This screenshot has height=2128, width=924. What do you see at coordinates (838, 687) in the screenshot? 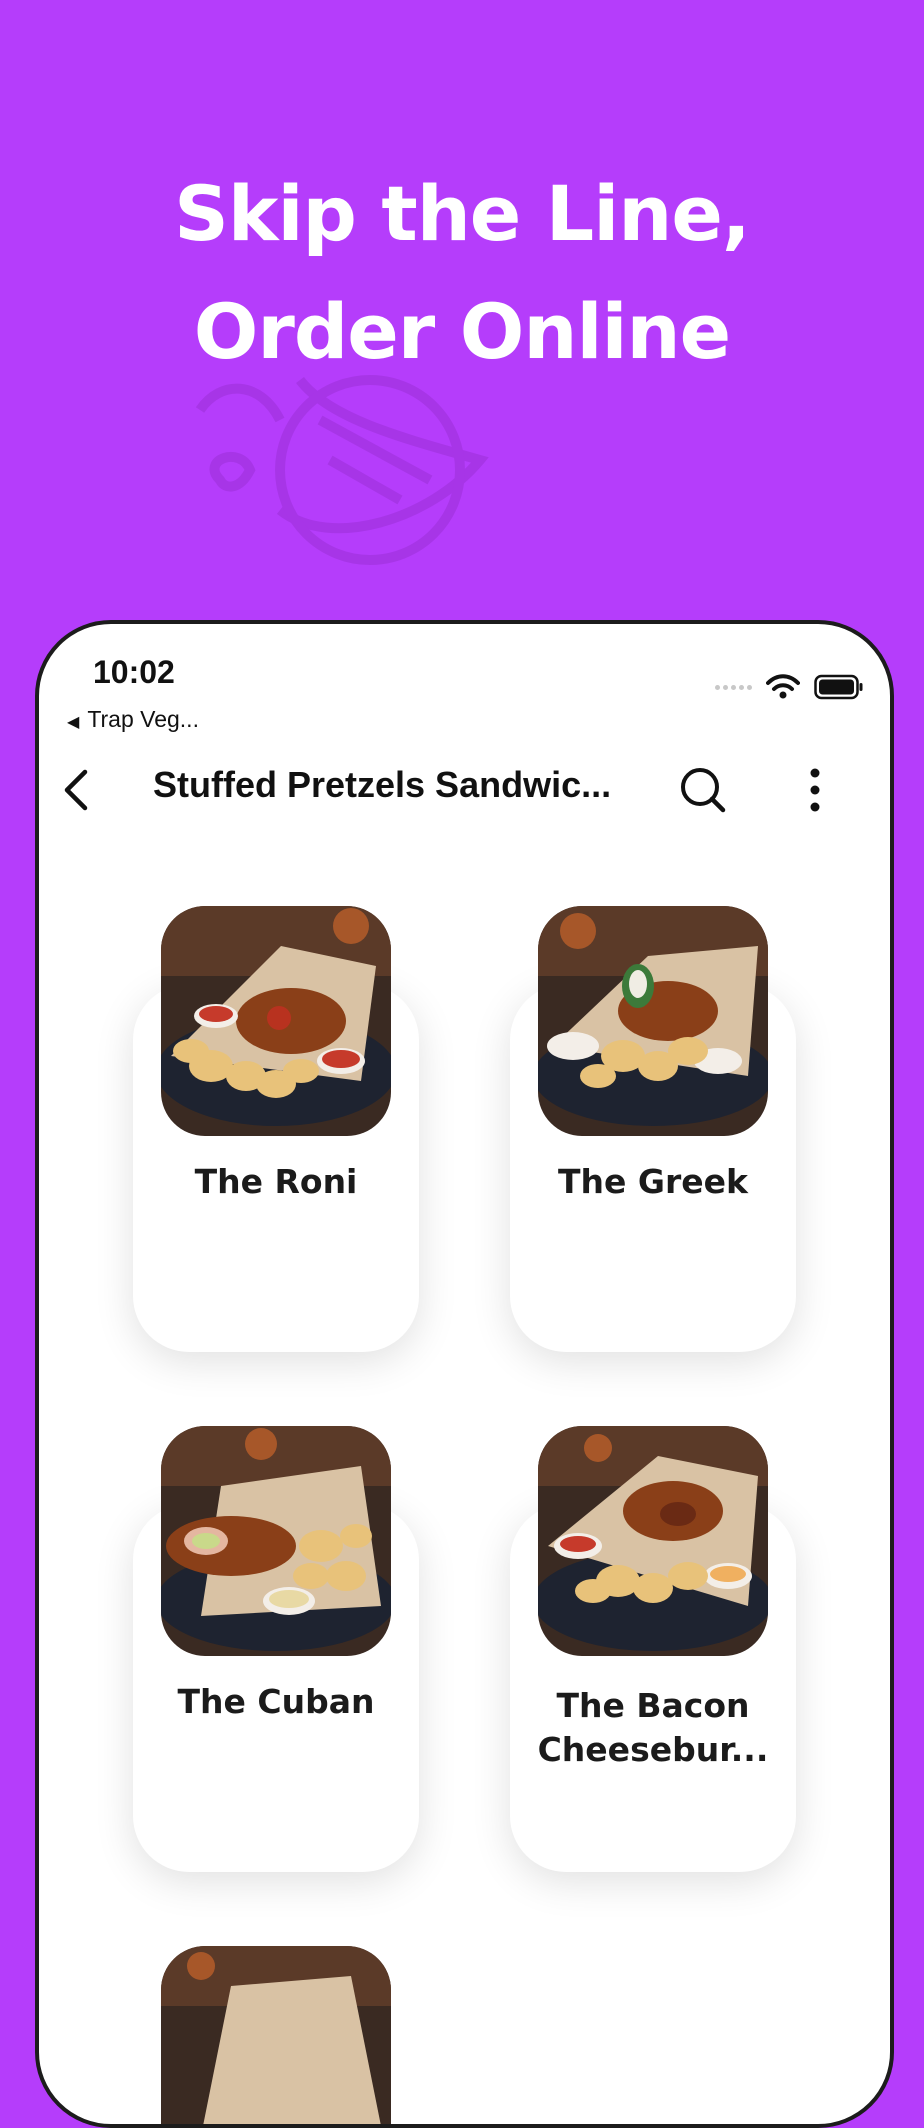
I see `battery-icon` at bounding box center [838, 687].